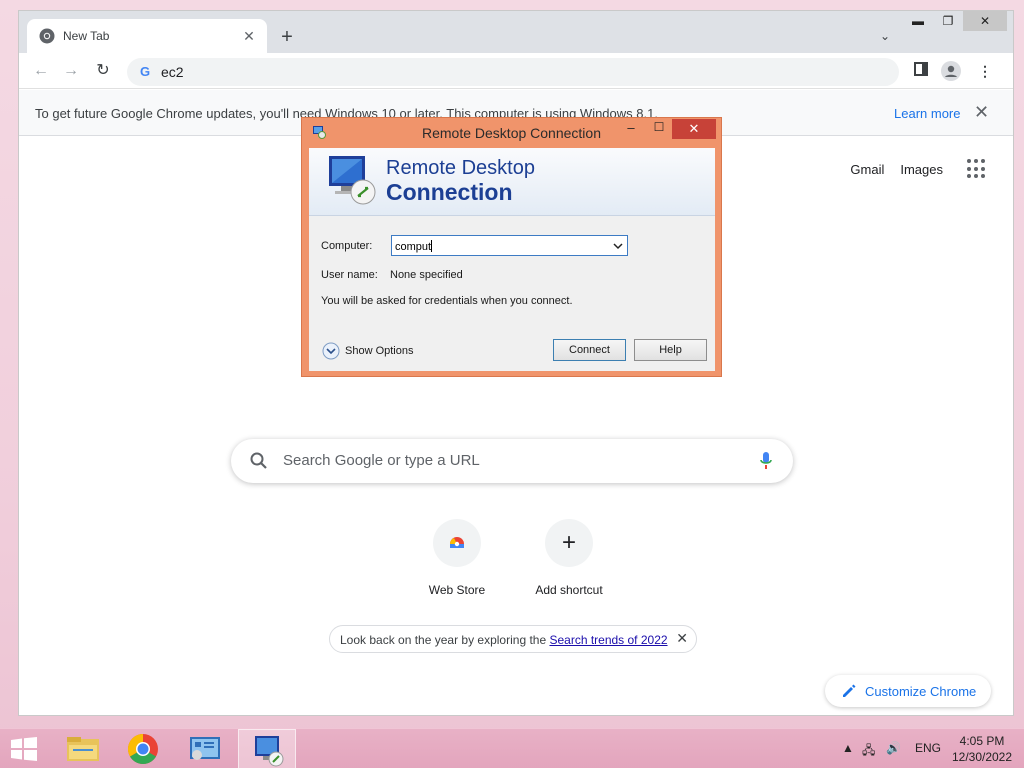 This screenshot has height=768, width=1024. What do you see at coordinates (512, 748) in the screenshot?
I see `windows-taskbar: ▲ 🖧 🔊 ENG 4:05 PM 12/30/2022` at bounding box center [512, 748].